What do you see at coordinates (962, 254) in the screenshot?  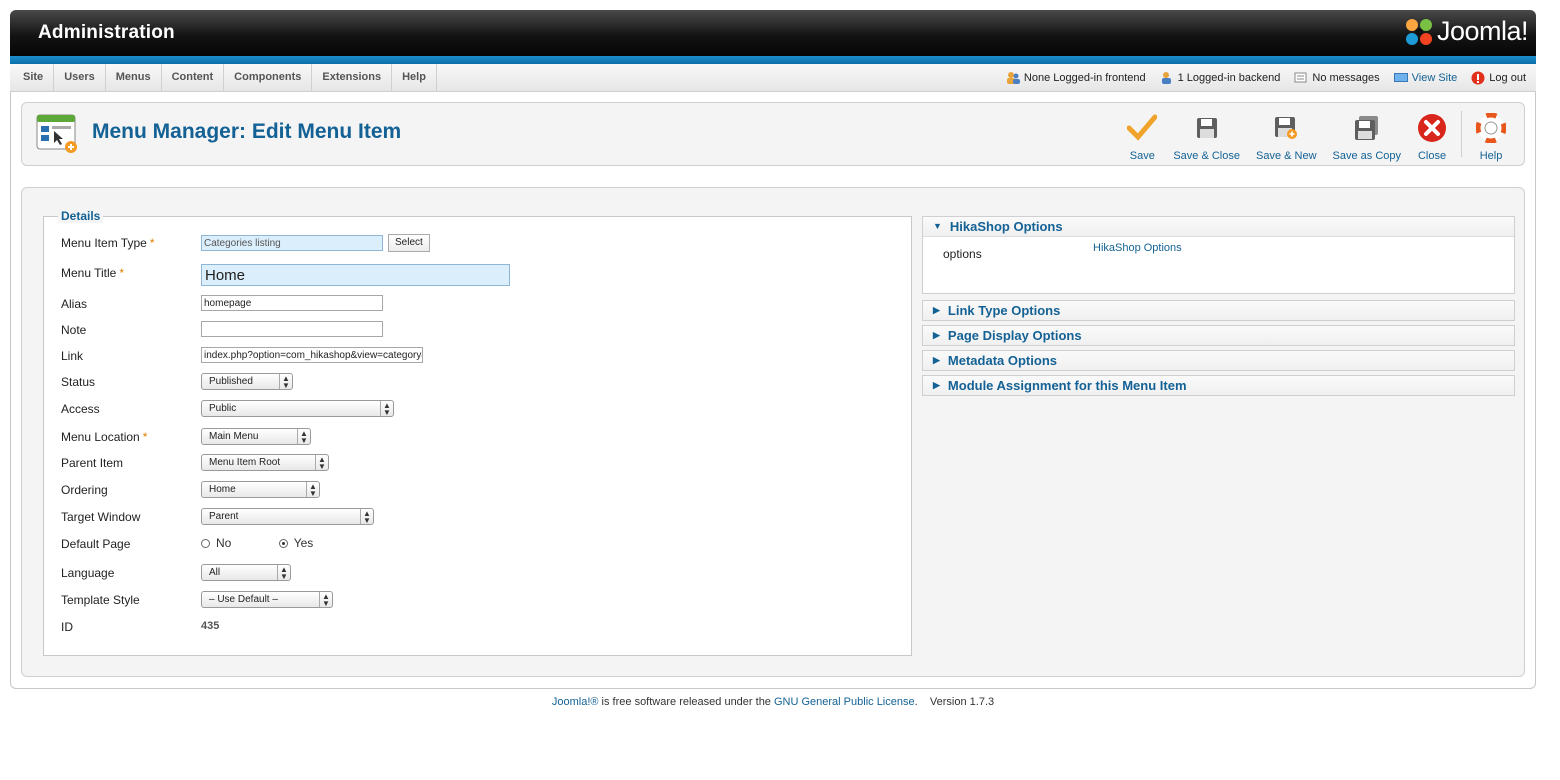 I see `hikashop-options-label: options` at bounding box center [962, 254].